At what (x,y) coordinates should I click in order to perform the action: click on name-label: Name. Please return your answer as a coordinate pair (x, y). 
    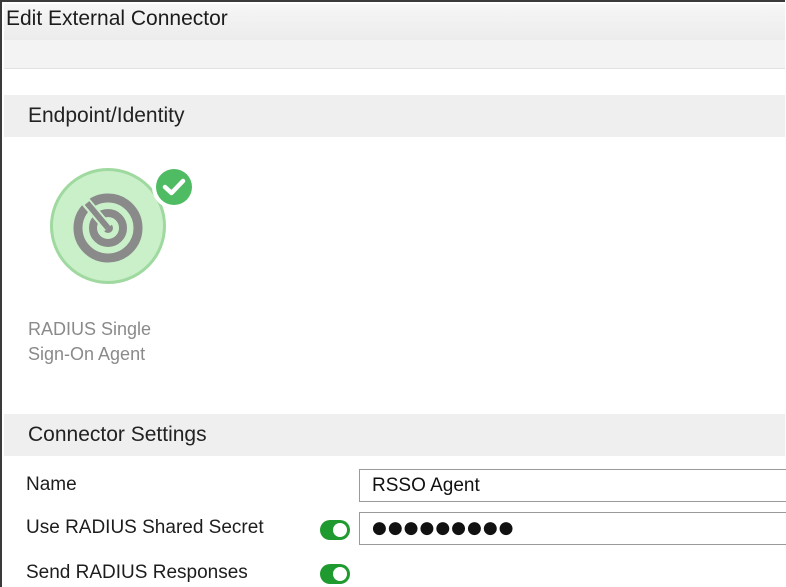
    Looking at the image, I should click on (51, 484).